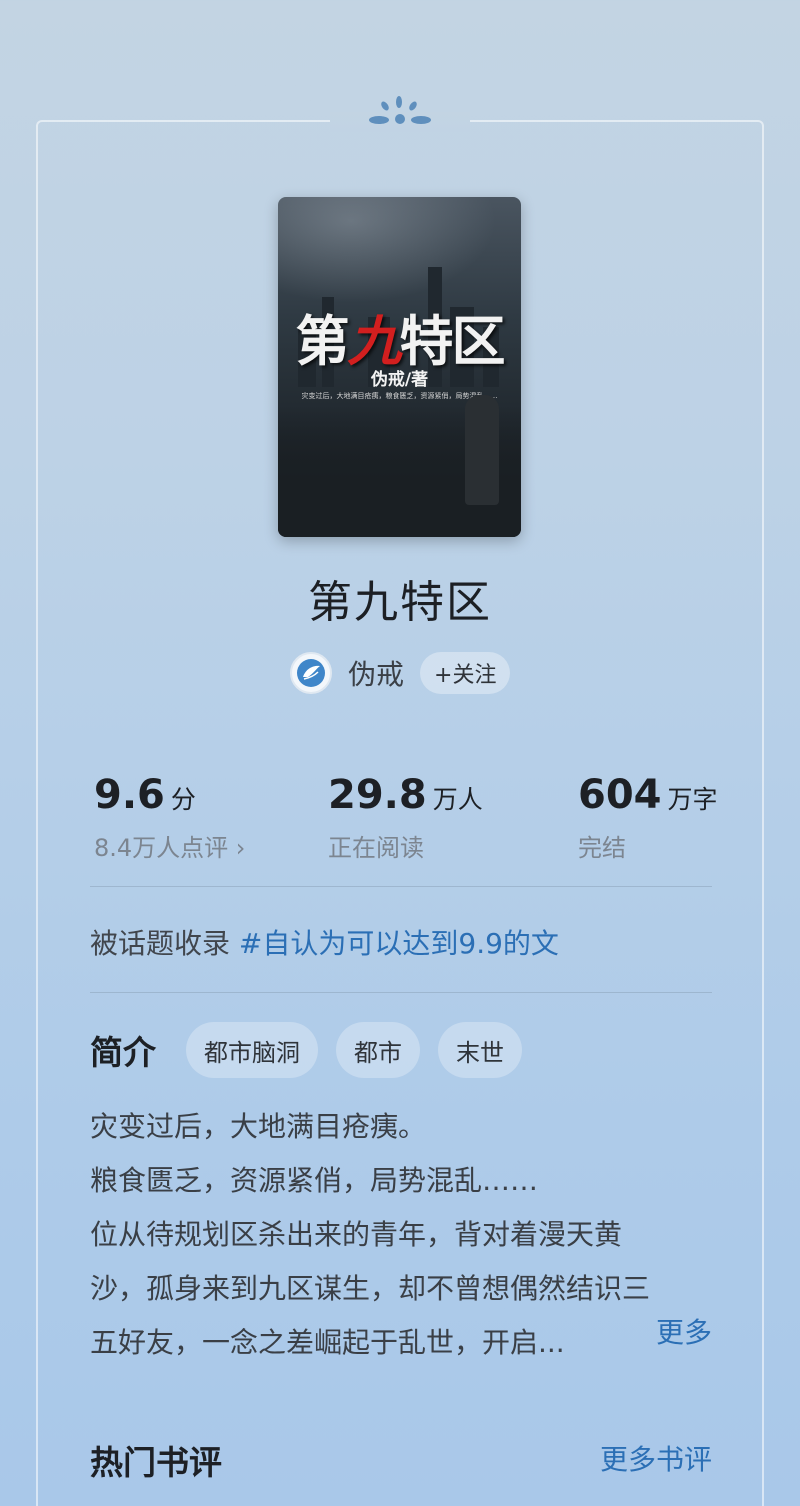 The width and height of the screenshot is (800, 1506). What do you see at coordinates (156, 1462) in the screenshot?
I see `hot-reviews-heading: 热门书评` at bounding box center [156, 1462].